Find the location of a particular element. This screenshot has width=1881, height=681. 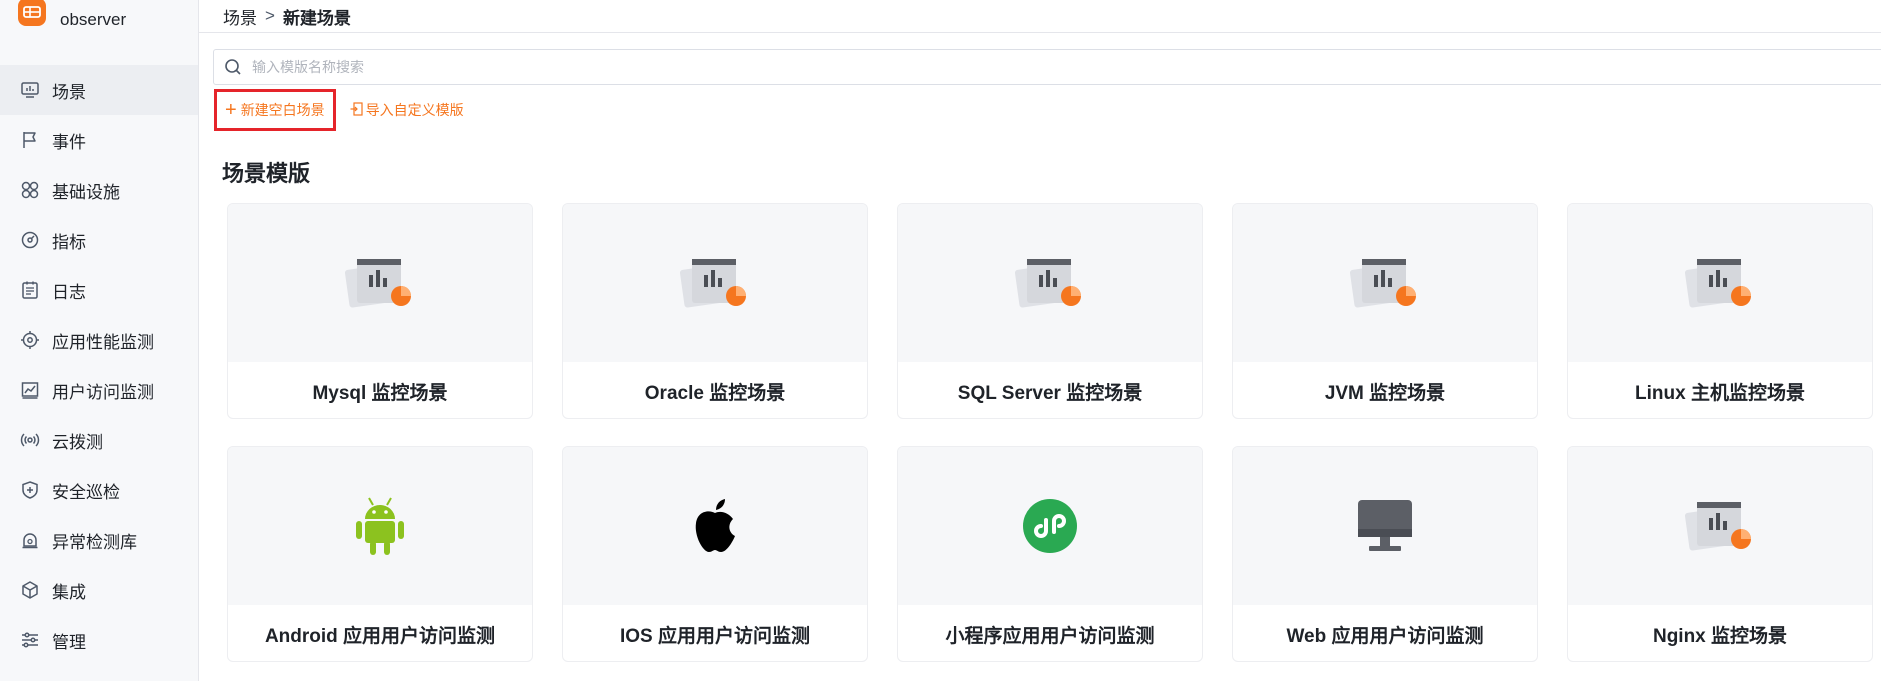

sidebar-item-security: 安全巡检 is located at coordinates (99, 490).